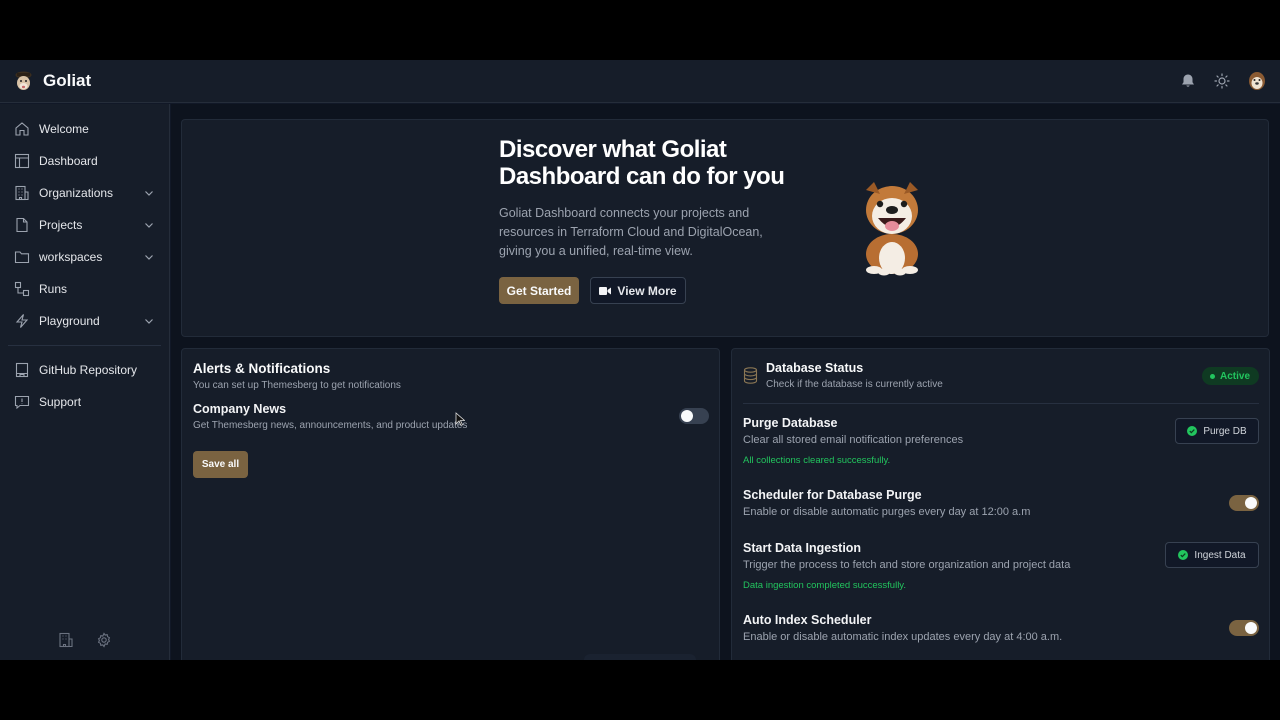  I want to click on view-more-button: View More, so click(638, 290).